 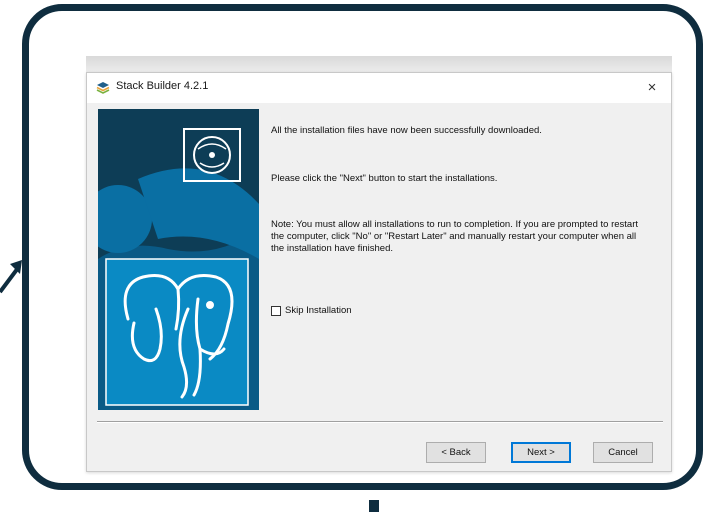 I want to click on back-button: < Back, so click(x=456, y=452).